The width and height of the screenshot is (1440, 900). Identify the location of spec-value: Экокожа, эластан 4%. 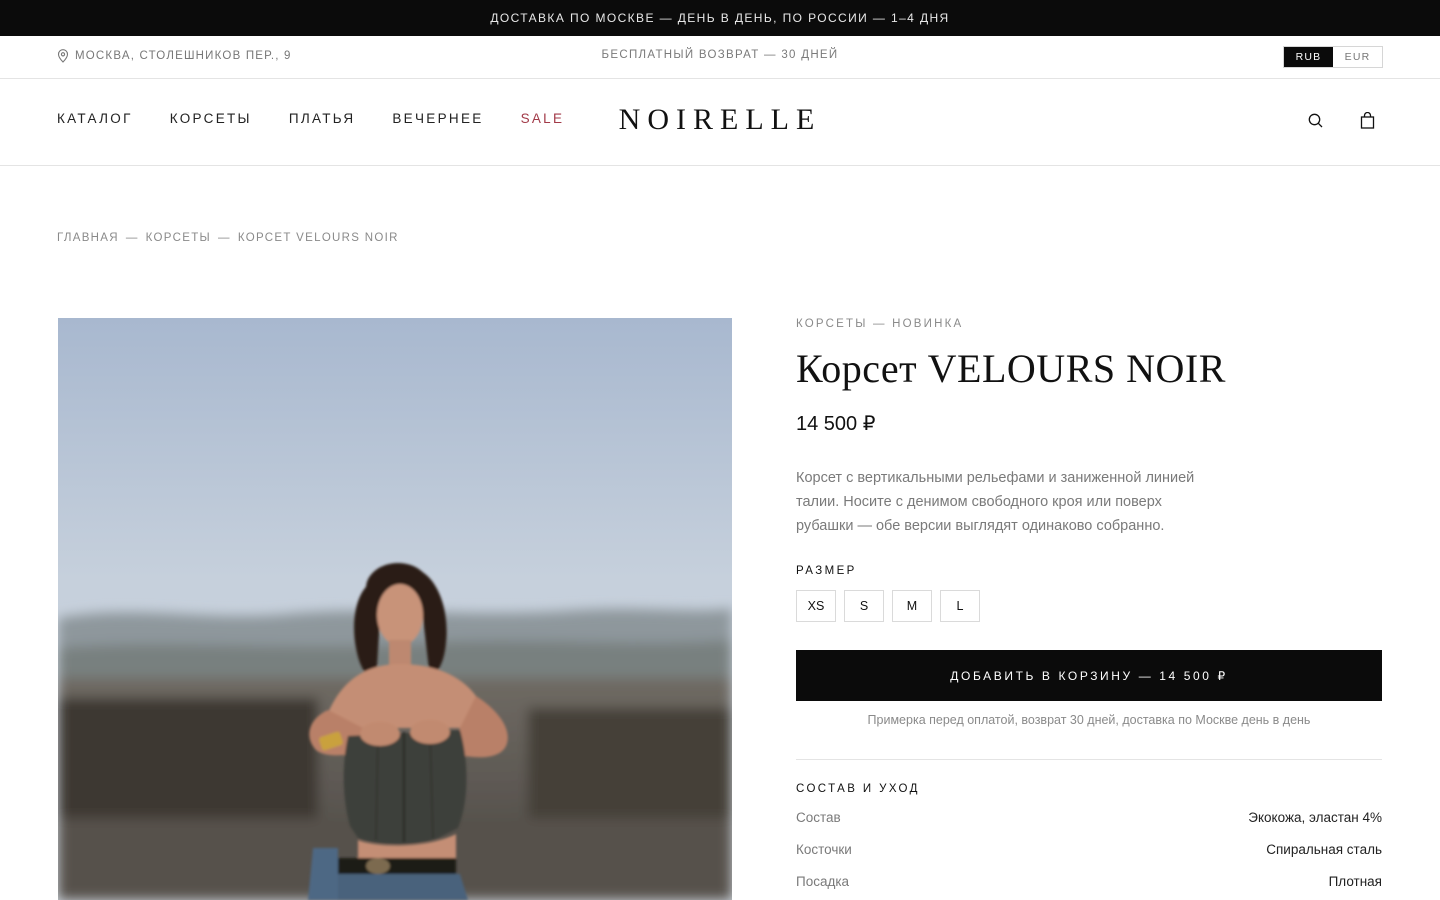
(1315, 817).